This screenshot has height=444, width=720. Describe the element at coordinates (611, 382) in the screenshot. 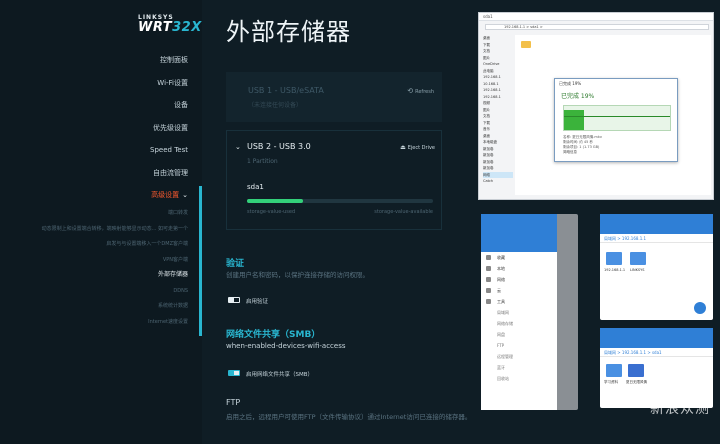

I see `folder-label: 学习资料` at that location.